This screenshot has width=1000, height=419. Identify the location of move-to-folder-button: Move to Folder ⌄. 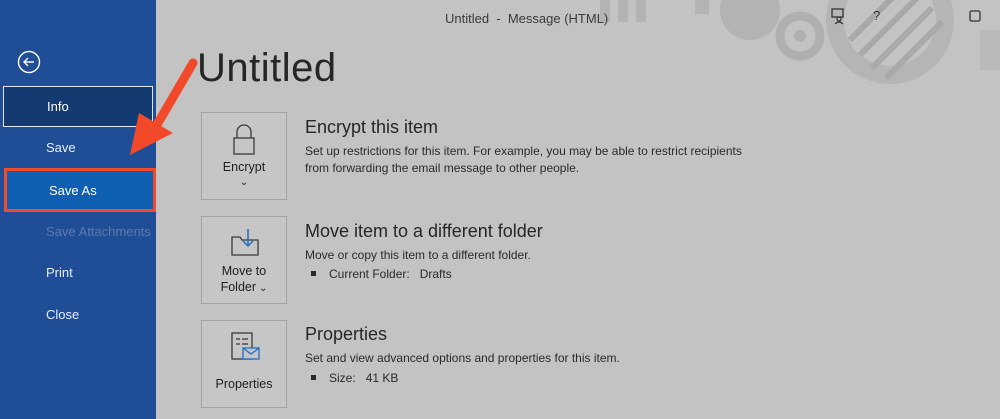
(244, 260).